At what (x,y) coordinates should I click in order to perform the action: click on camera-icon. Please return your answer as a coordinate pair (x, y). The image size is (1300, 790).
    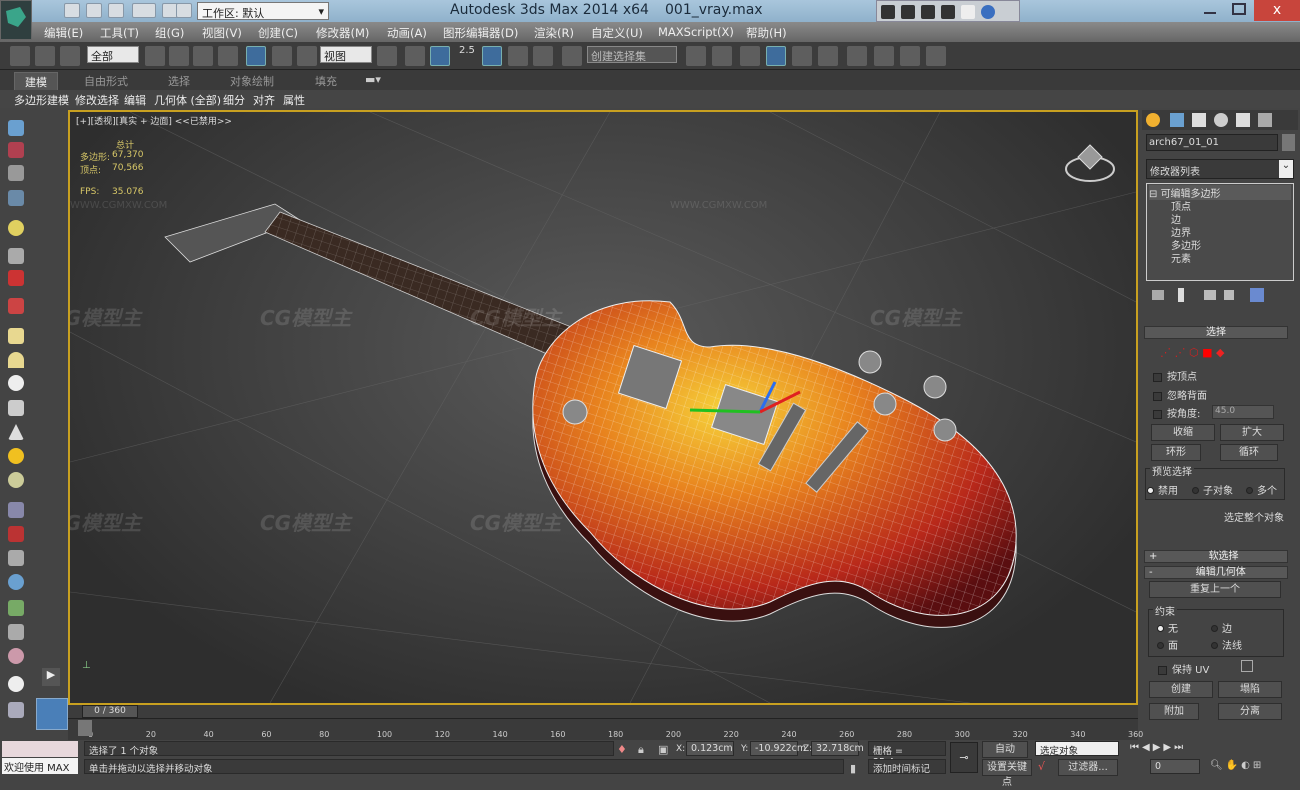
    Looking at the image, I should click on (16, 278).